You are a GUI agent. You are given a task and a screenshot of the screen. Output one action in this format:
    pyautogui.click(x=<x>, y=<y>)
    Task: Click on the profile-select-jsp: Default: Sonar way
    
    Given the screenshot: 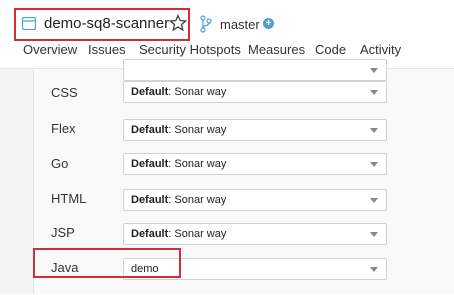 What is the action you would take?
    pyautogui.click(x=255, y=234)
    